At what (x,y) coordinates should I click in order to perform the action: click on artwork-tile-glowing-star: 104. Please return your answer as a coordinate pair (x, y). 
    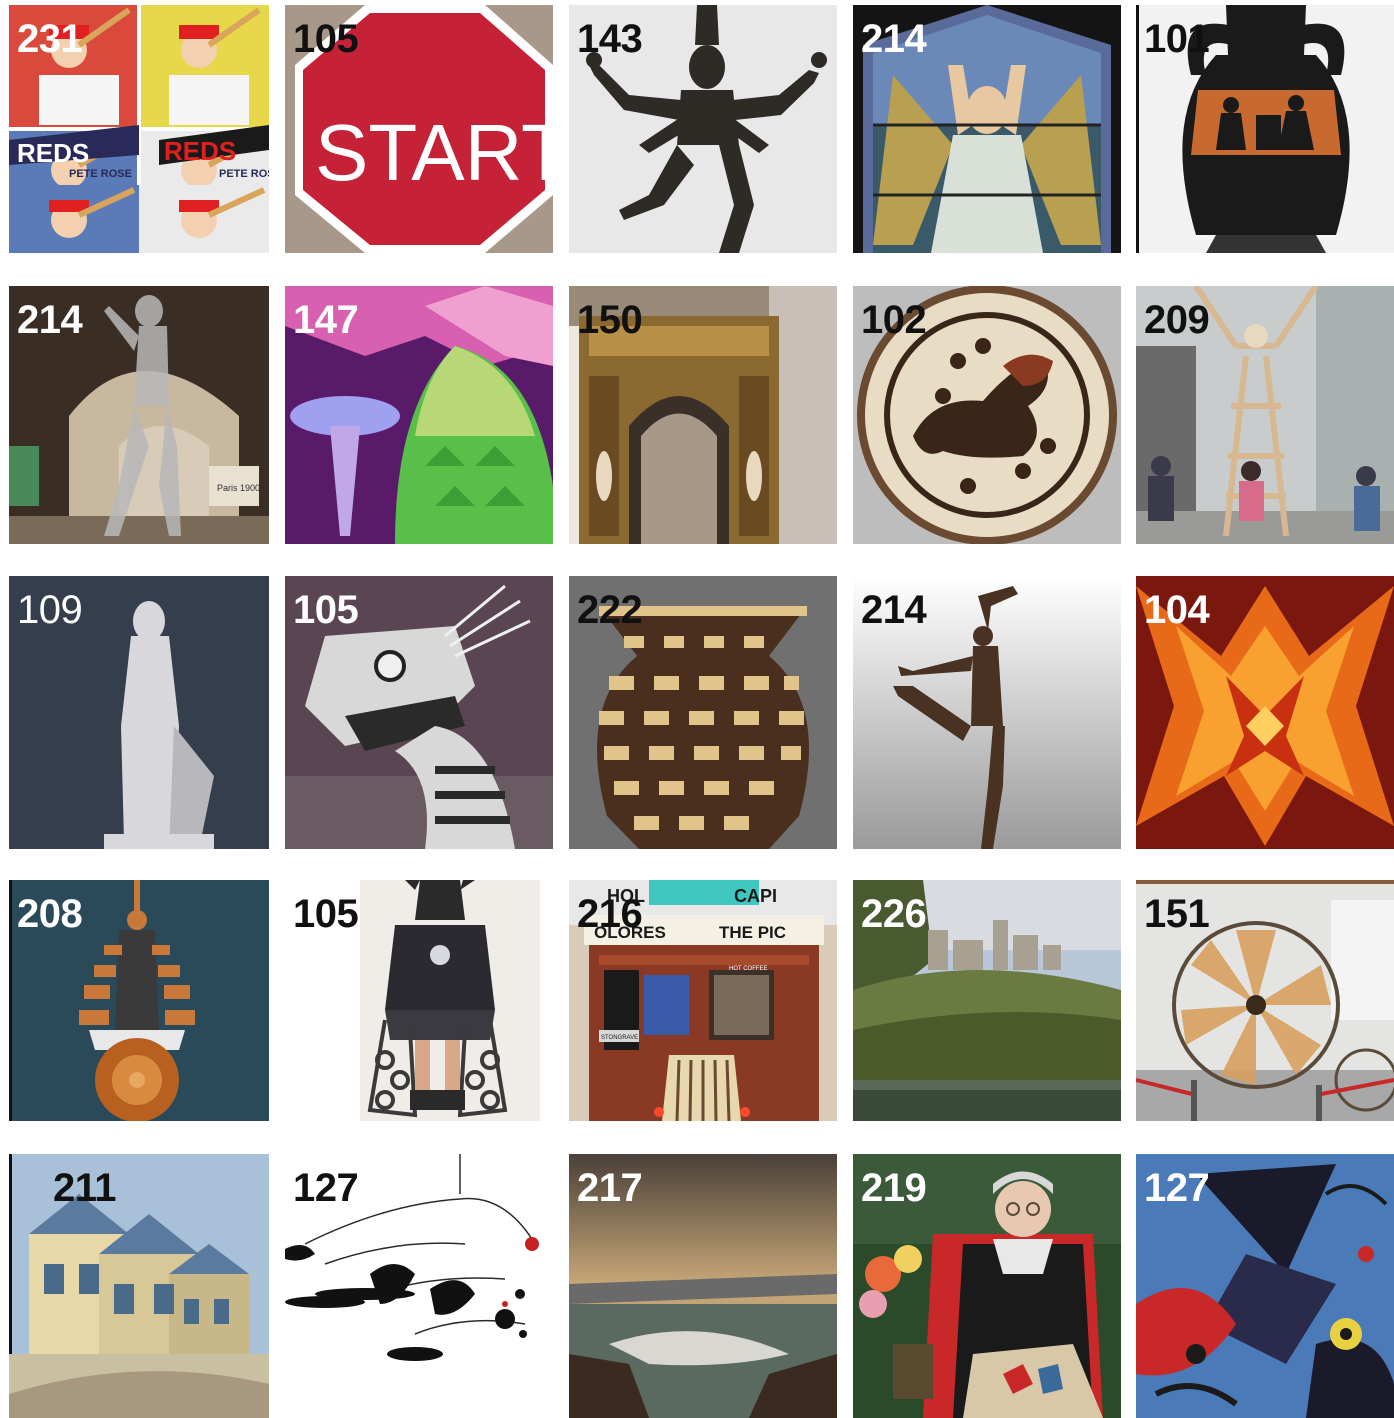
    Looking at the image, I should click on (1265, 712).